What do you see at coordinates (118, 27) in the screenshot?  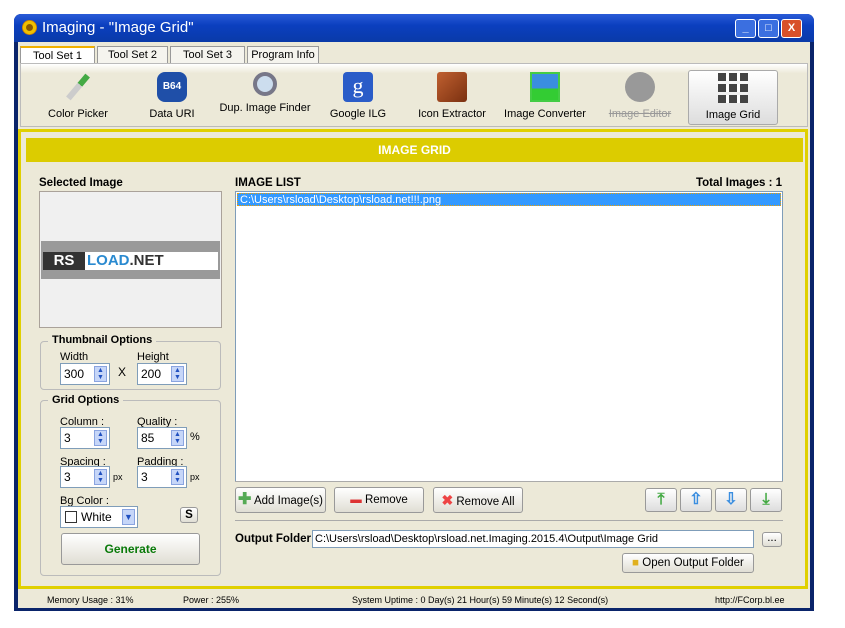 I see `window-title: Imaging - "Image Grid"` at bounding box center [118, 27].